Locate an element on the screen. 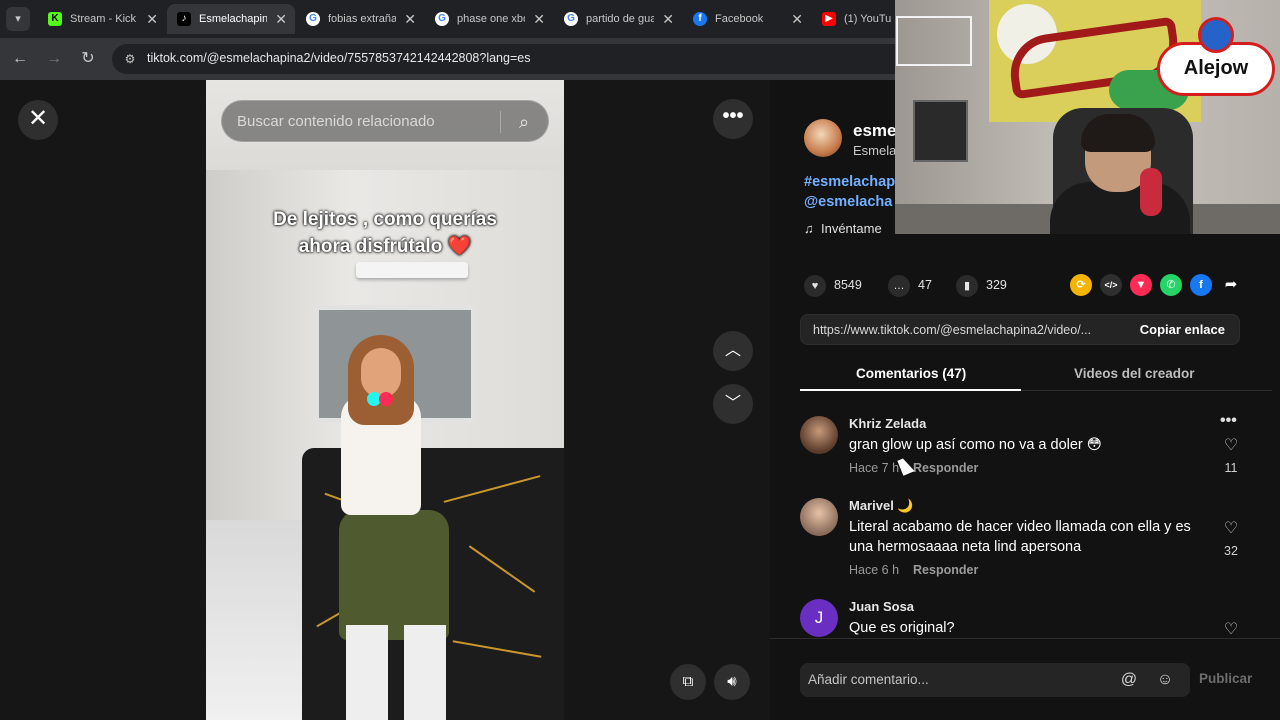  creator-nickname: Esmela is located at coordinates (875, 150).